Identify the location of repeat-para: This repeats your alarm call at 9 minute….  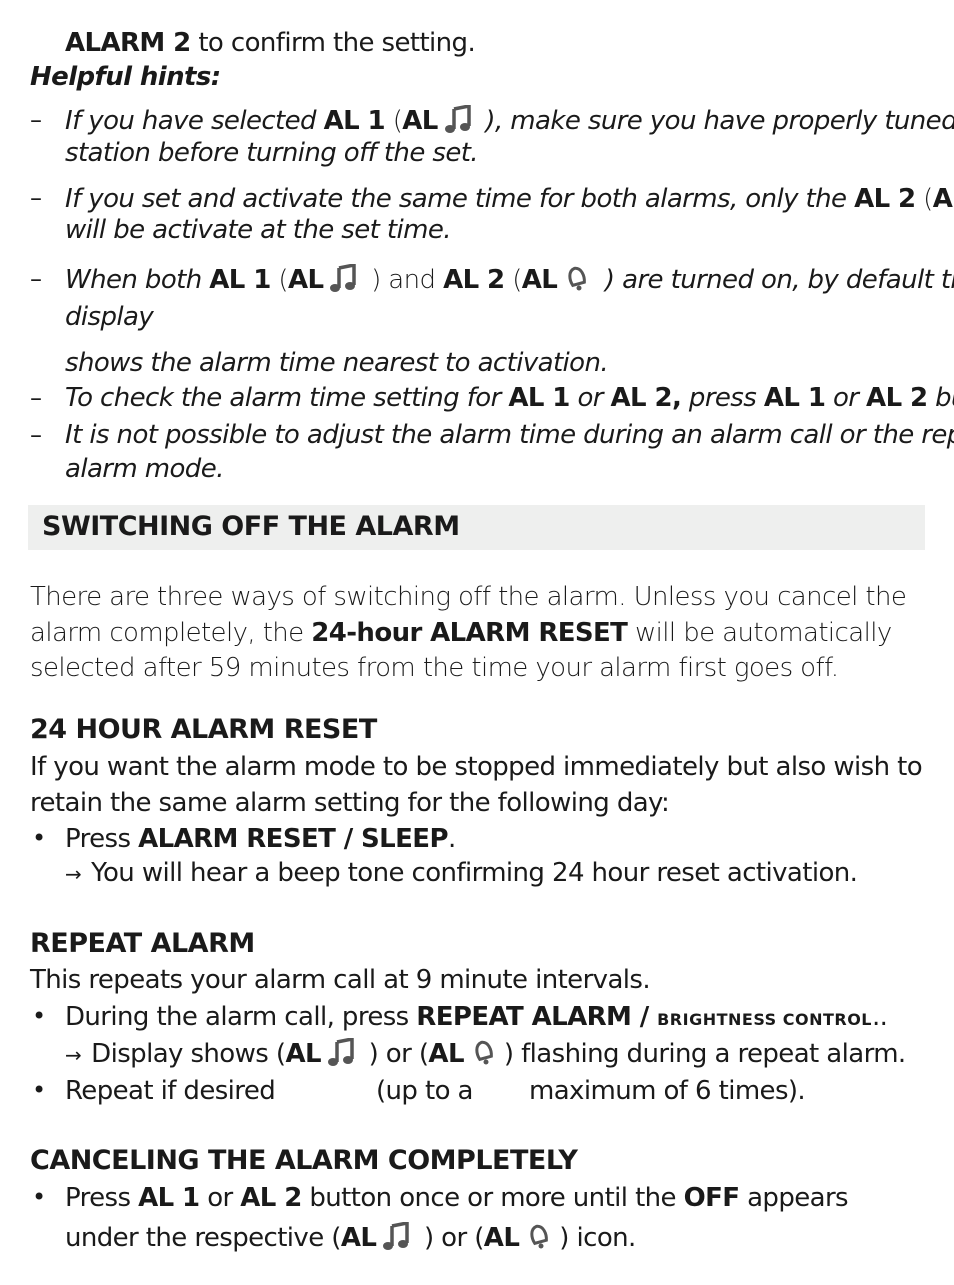
(340, 980).